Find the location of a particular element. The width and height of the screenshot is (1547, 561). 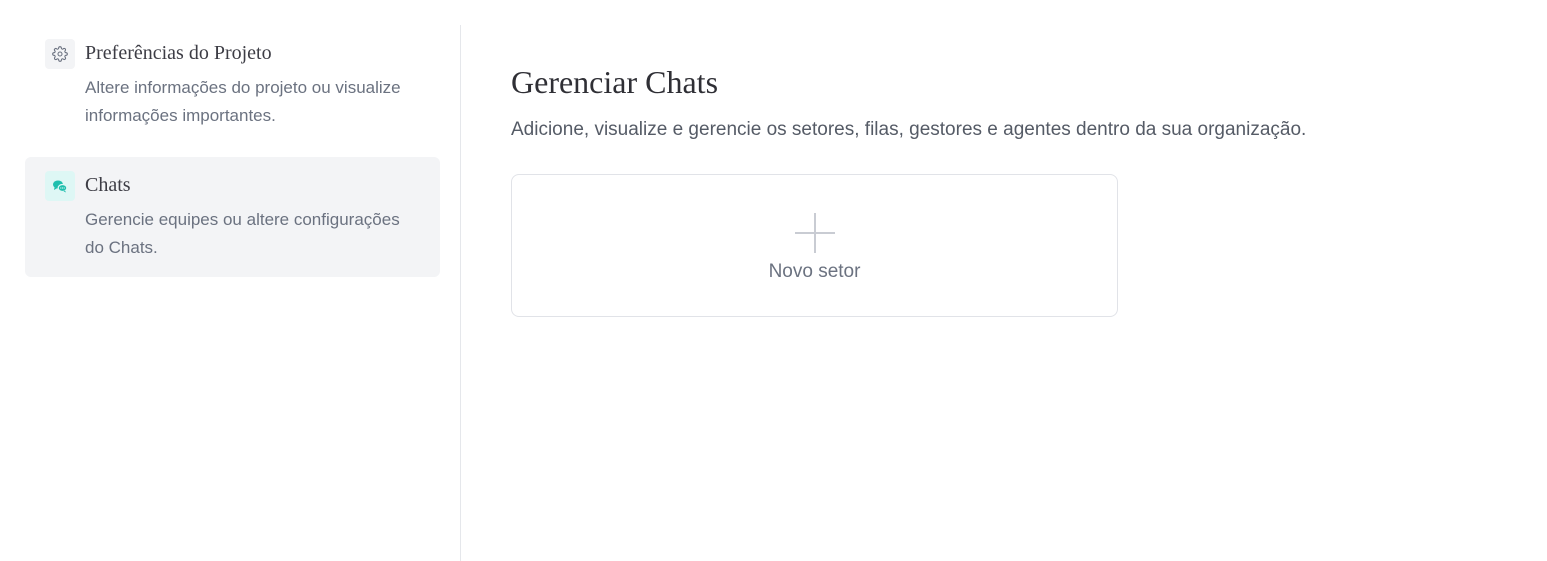

sidebar-item-title: Chats is located at coordinates (108, 185).